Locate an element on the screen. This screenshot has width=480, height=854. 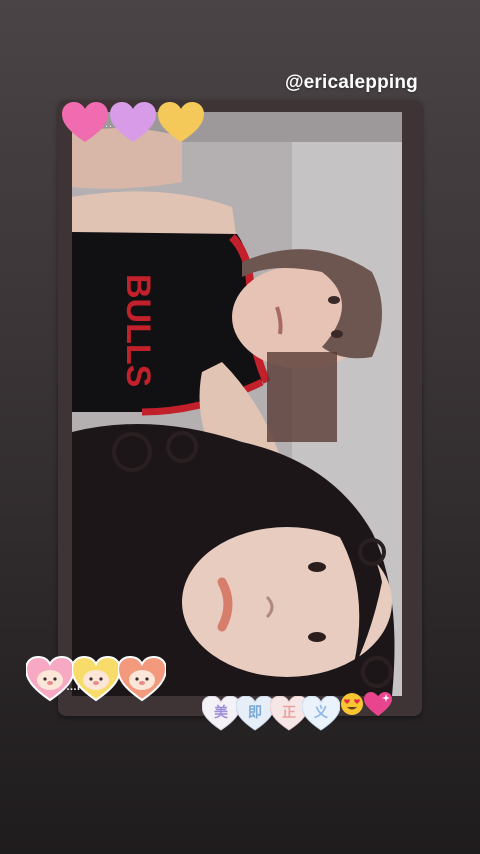
pink-heart-icon is located at coordinates (85, 122).